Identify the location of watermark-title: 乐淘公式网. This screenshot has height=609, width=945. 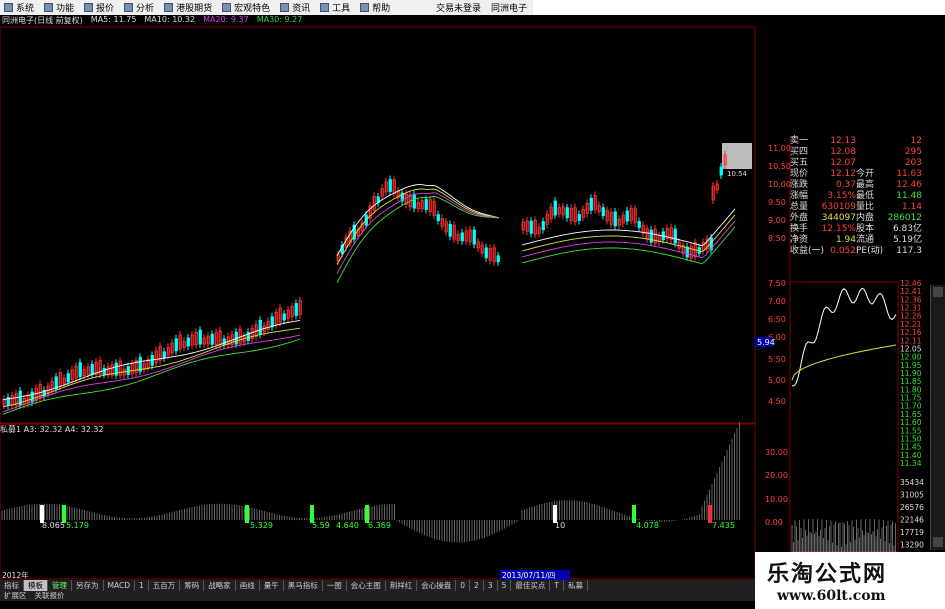
(827, 574).